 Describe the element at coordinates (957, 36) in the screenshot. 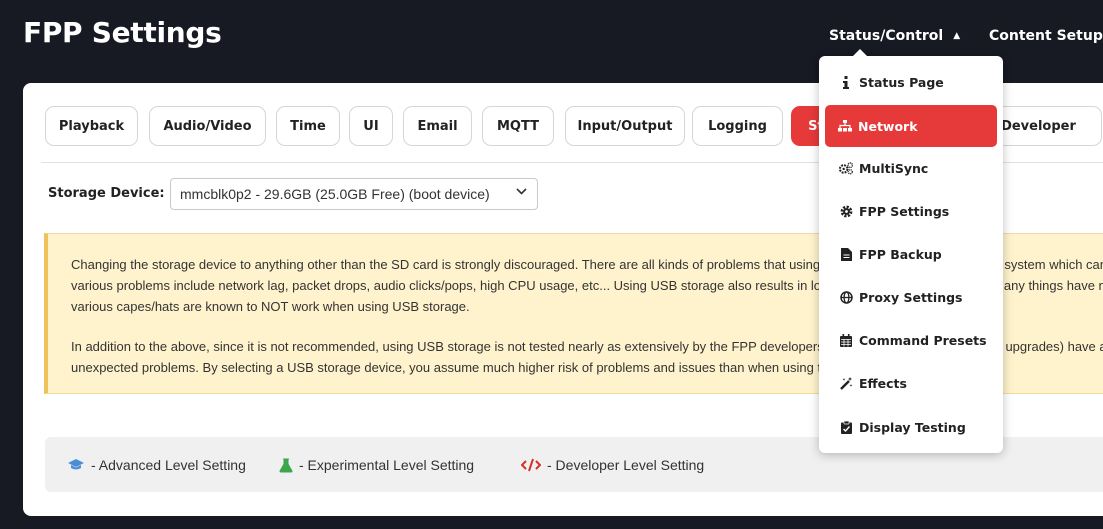

I see `caret-up-icon: ▲` at that location.